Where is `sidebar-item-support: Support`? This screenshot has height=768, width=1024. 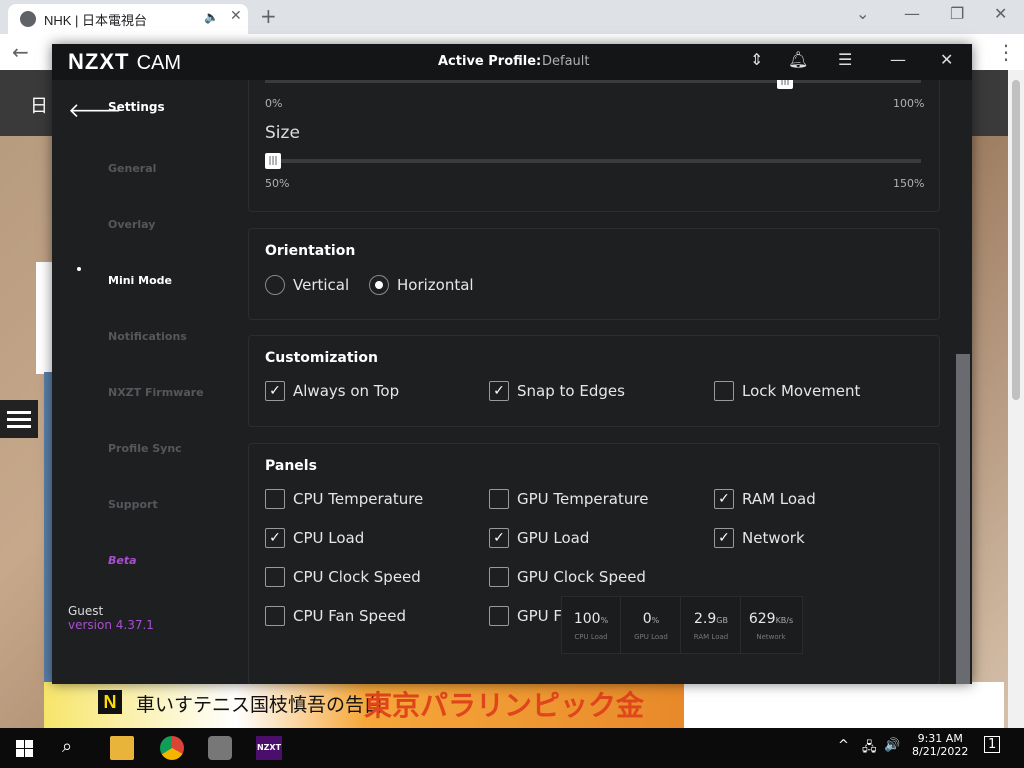
sidebar-item-support: Support is located at coordinates (133, 504).